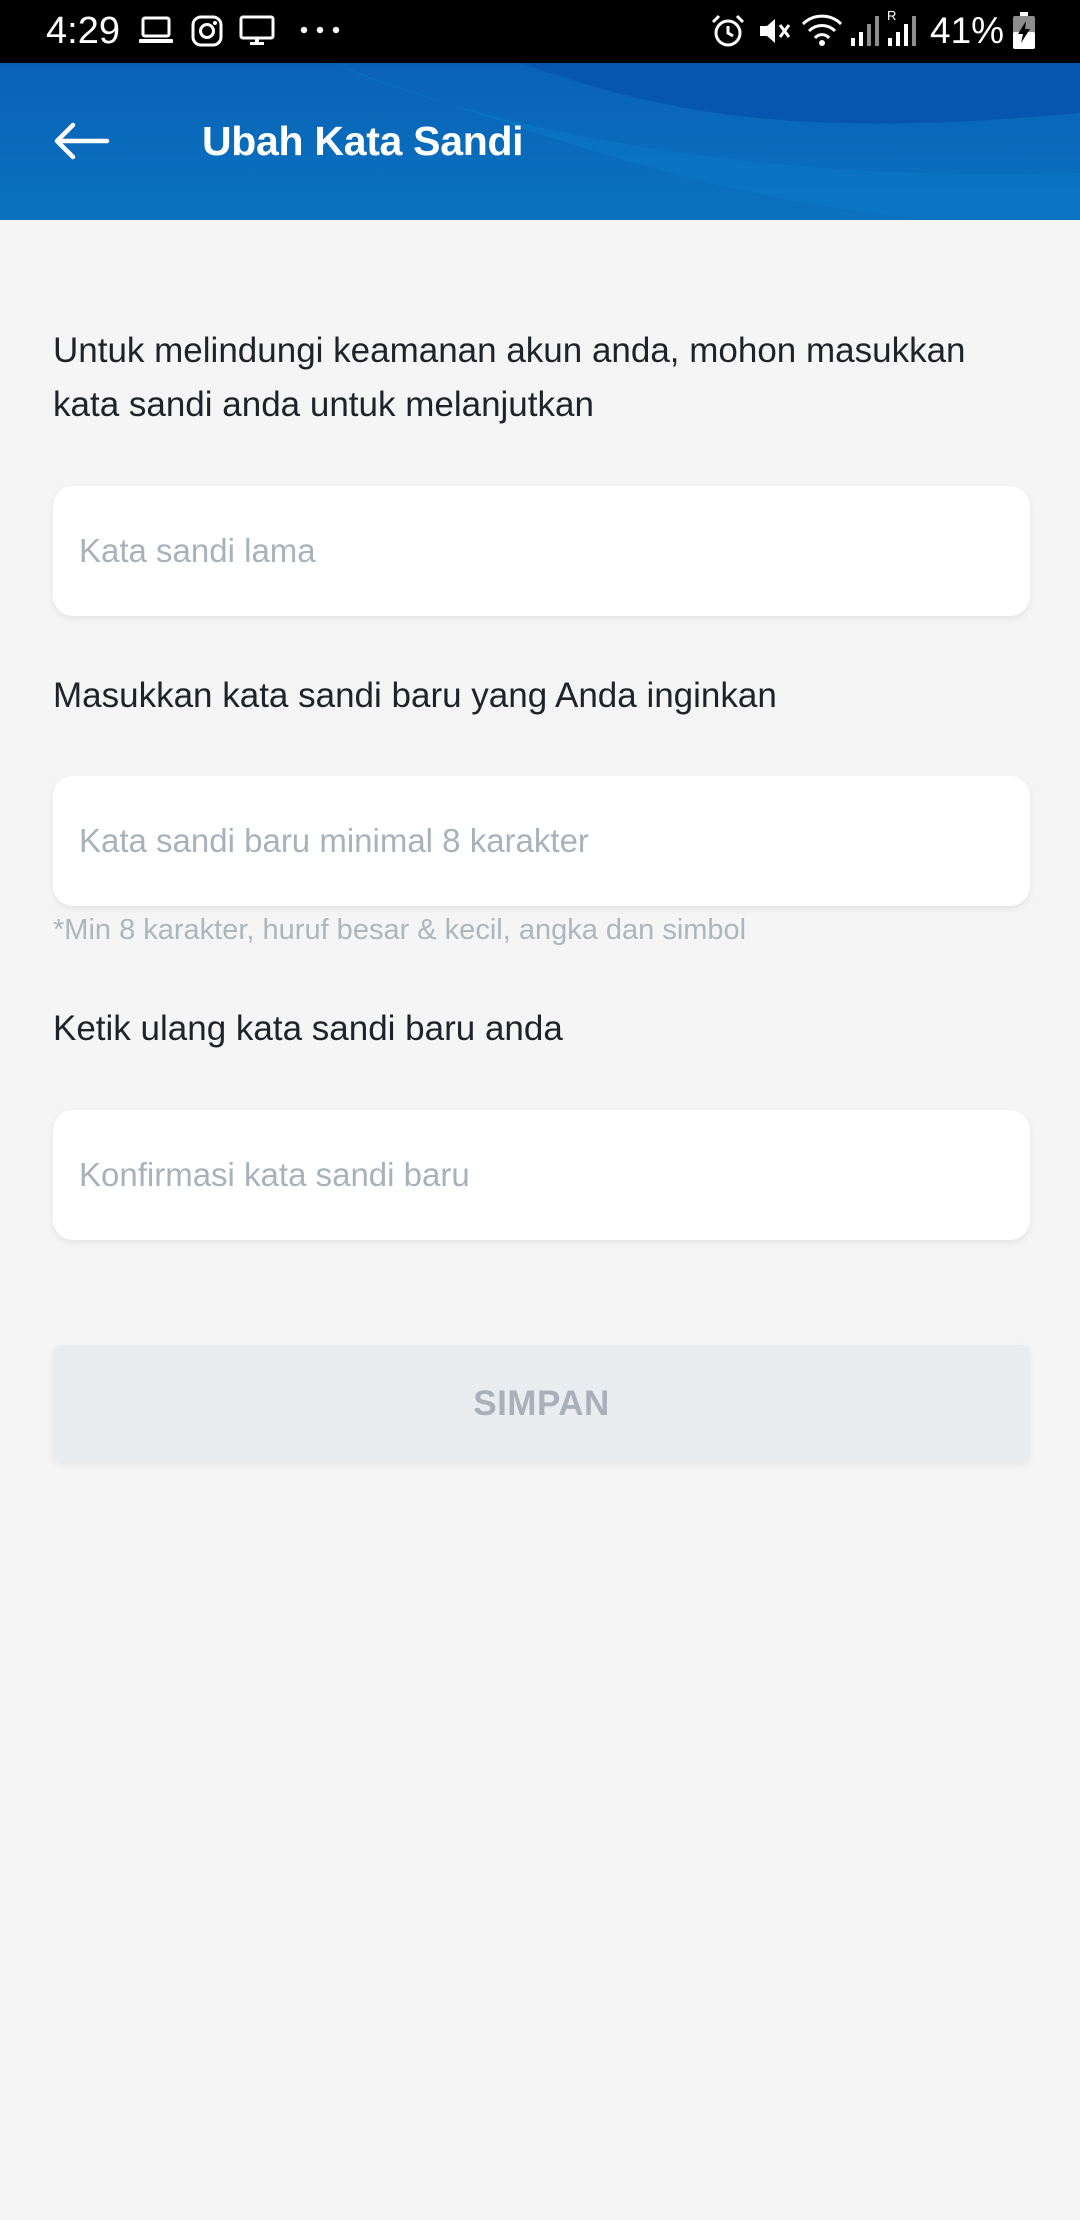  I want to click on confirm-password-input, so click(541, 1175).